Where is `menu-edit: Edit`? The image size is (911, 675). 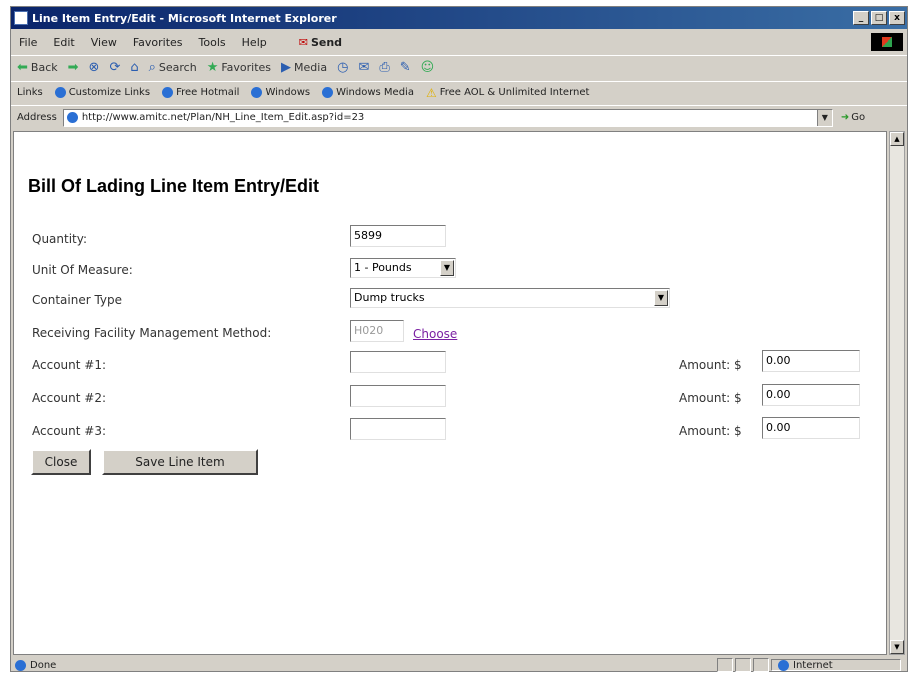
menu-edit: Edit is located at coordinates (63, 42).